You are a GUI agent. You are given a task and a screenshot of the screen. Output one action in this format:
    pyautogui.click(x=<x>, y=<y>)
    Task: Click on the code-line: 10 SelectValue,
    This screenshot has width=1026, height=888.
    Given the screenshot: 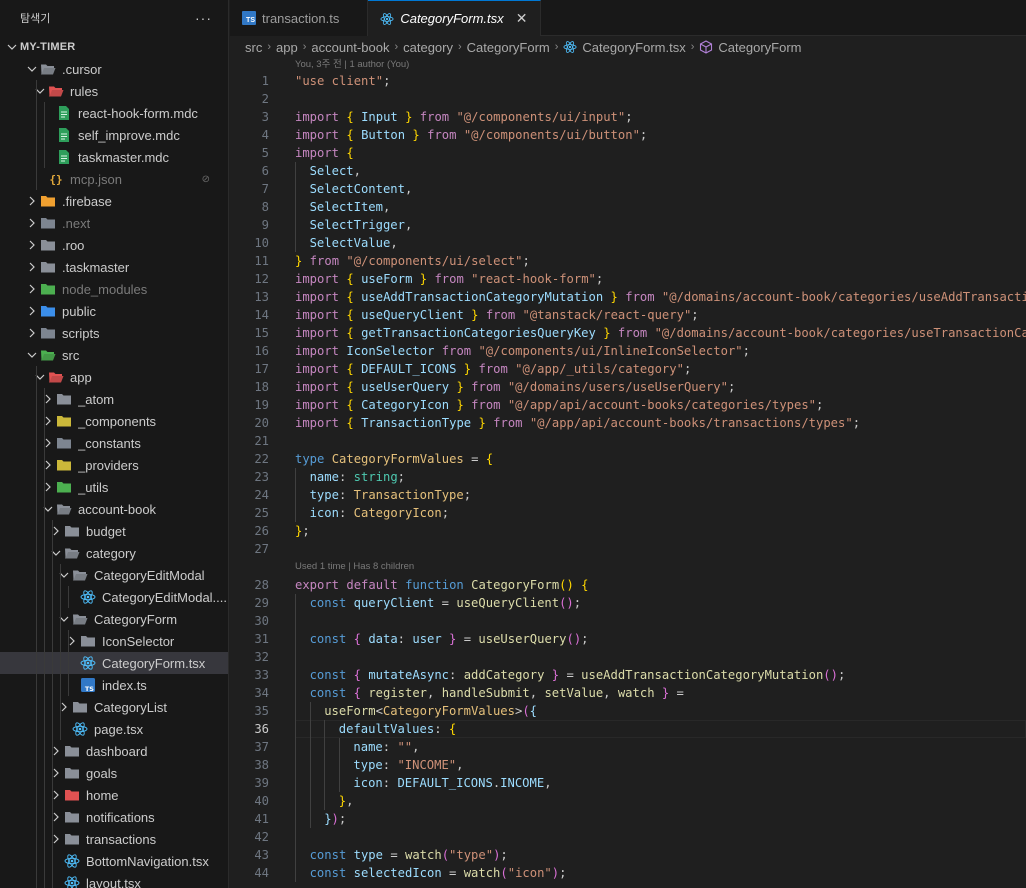 What is the action you would take?
    pyautogui.click(x=628, y=243)
    